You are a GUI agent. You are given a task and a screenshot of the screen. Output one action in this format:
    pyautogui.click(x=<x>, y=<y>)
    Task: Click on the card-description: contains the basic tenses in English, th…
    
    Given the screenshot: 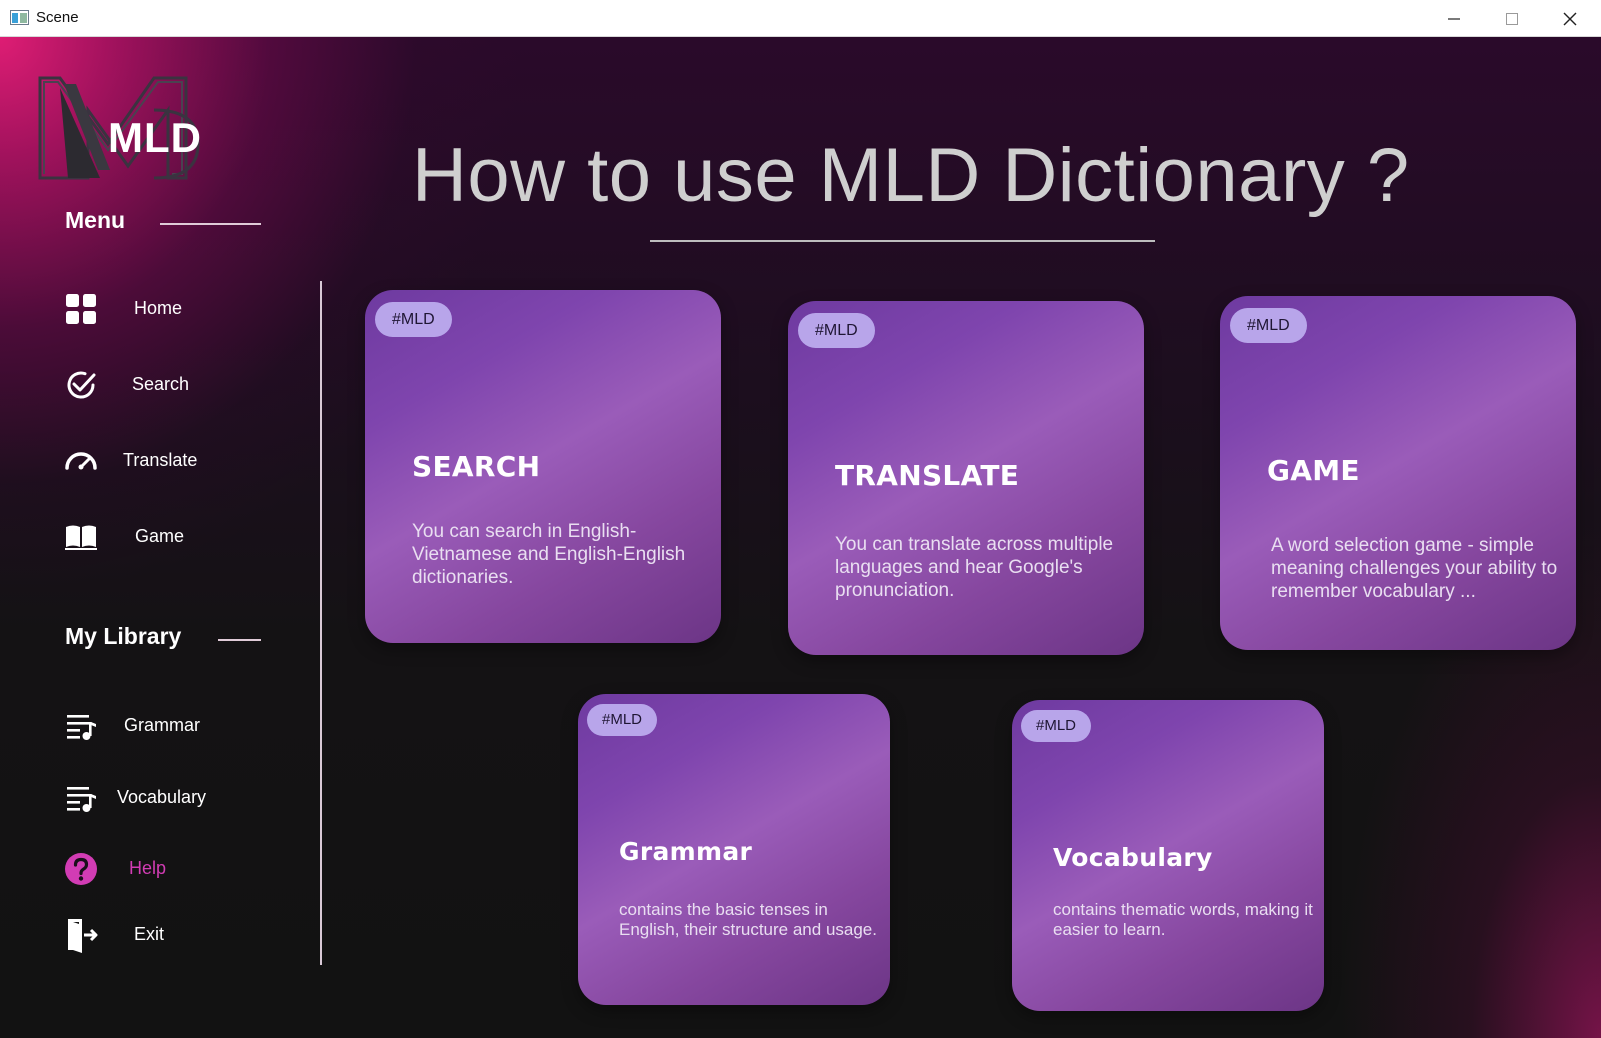 What is the action you would take?
    pyautogui.click(x=748, y=919)
    